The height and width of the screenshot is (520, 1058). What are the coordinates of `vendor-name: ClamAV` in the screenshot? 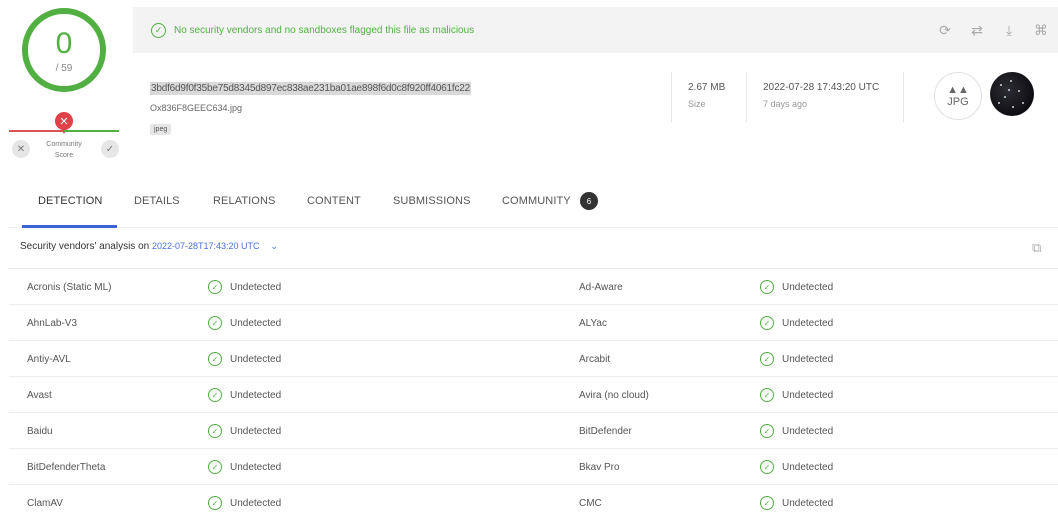 It's located at (45, 503).